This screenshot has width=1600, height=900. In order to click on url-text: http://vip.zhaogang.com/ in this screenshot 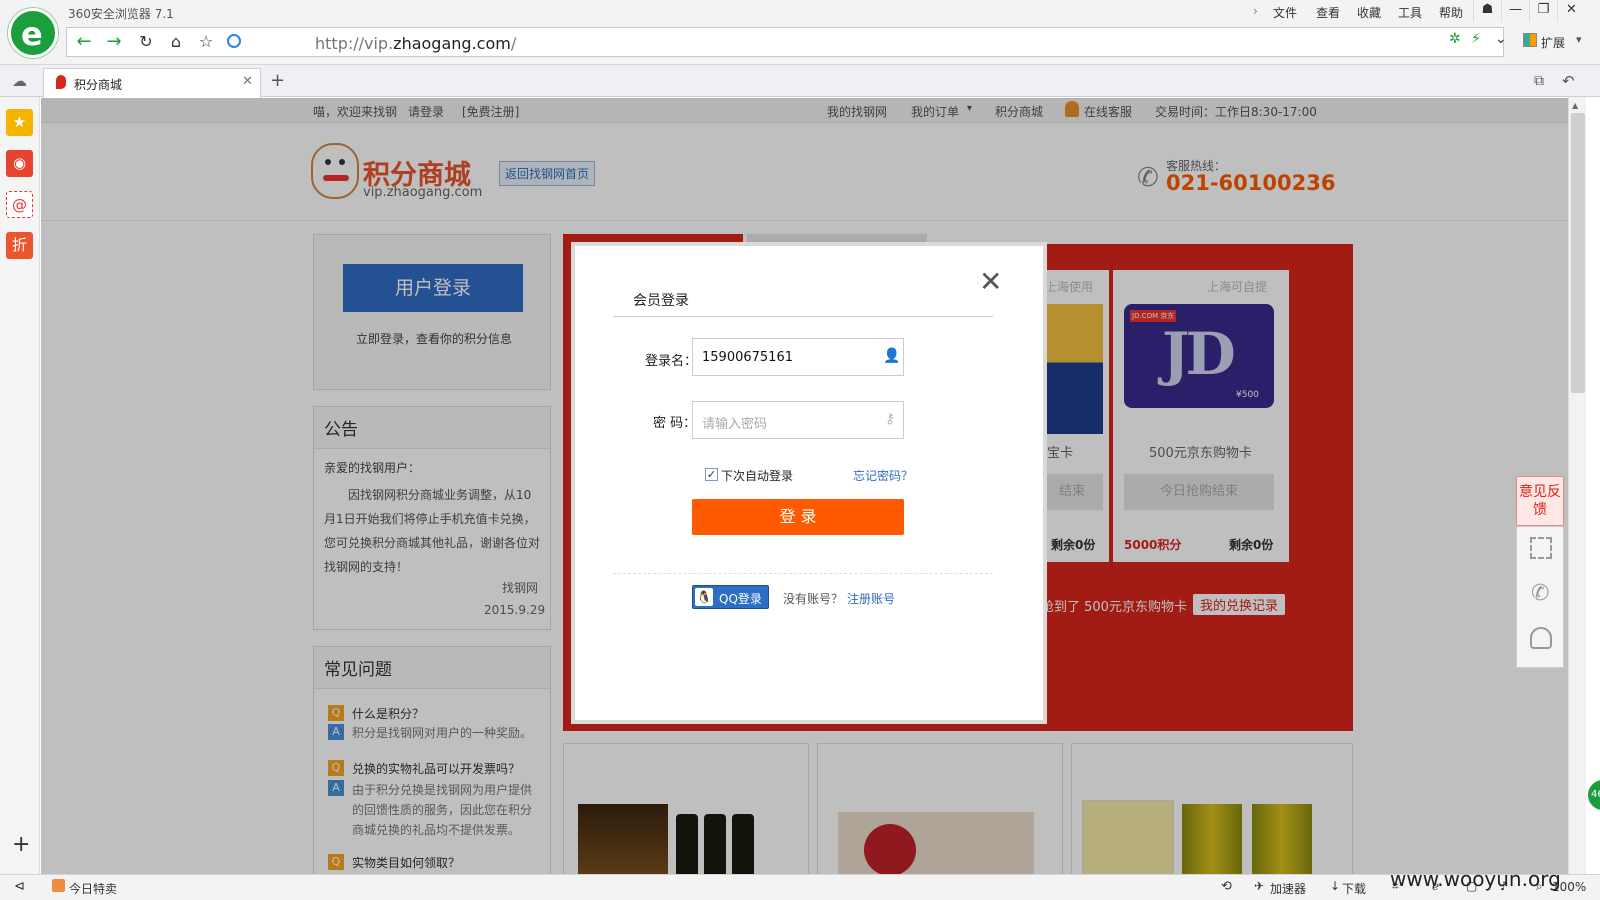, I will do `click(415, 43)`.